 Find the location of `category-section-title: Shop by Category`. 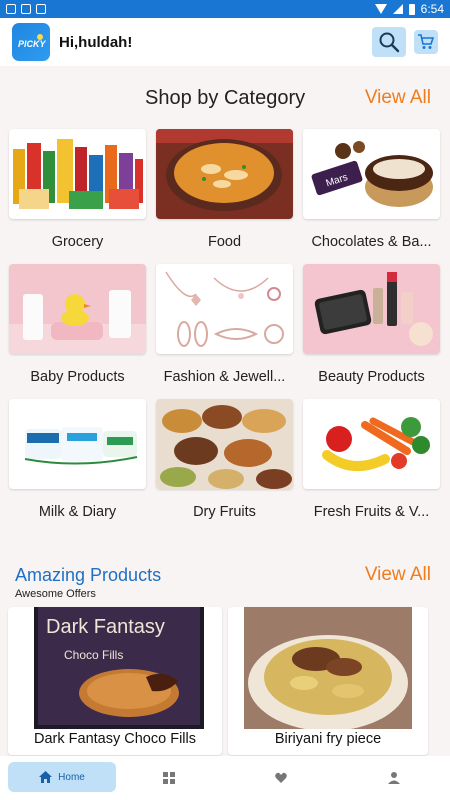

category-section-title: Shop by Category is located at coordinates (225, 97).